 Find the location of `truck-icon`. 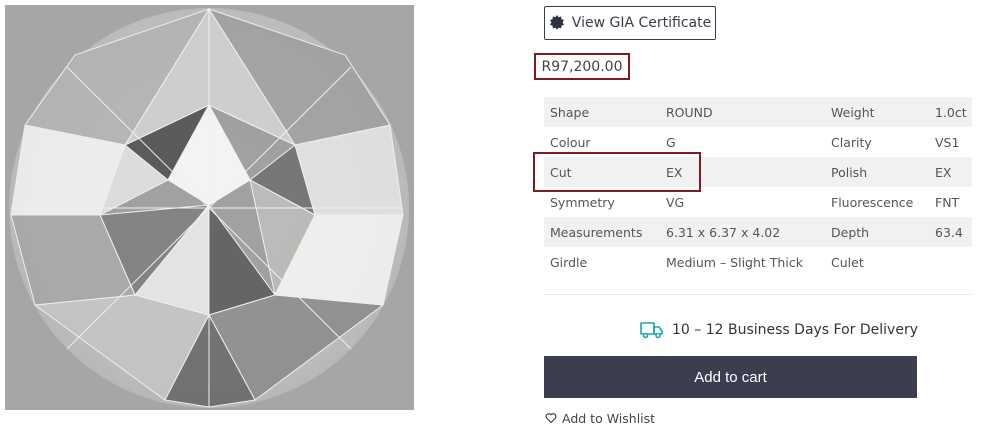

truck-icon is located at coordinates (652, 330).